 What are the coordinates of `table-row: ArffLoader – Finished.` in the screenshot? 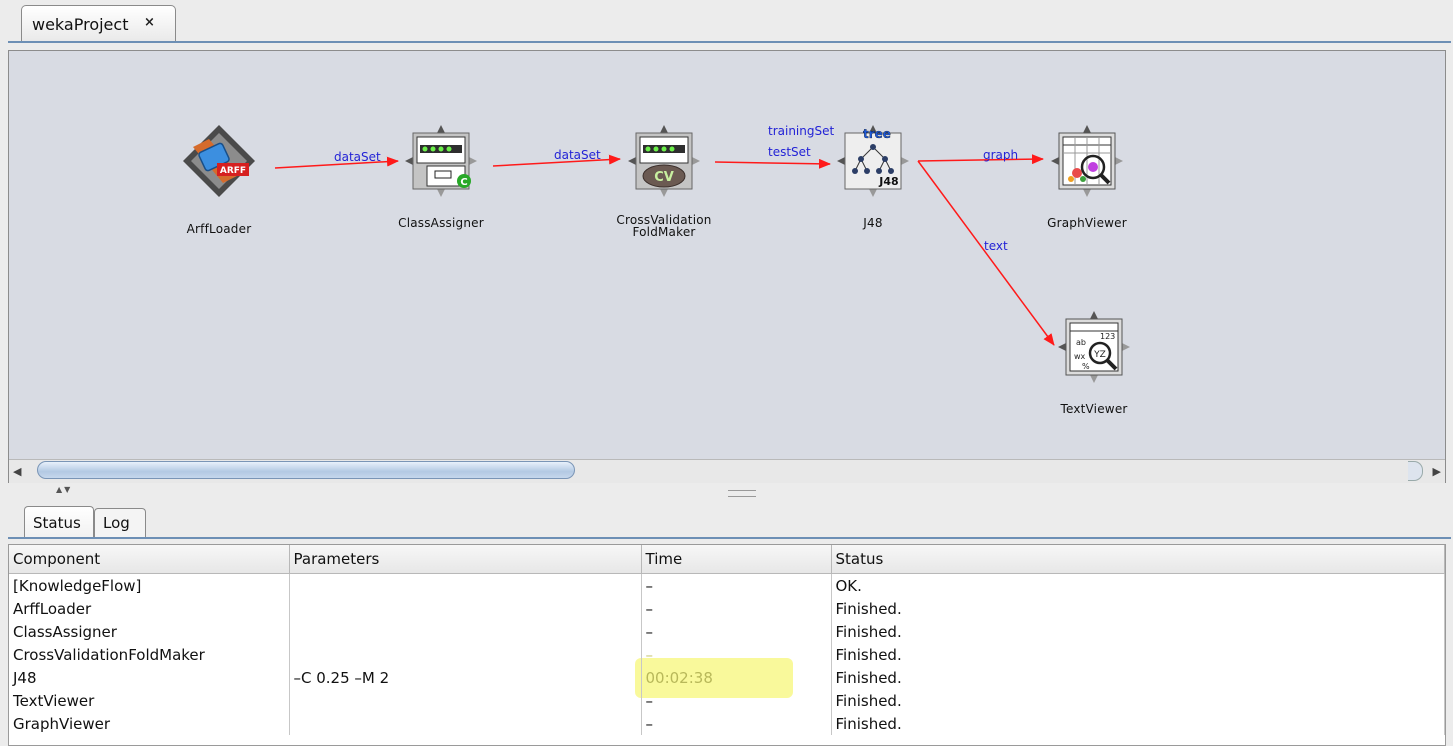 It's located at (727, 608).